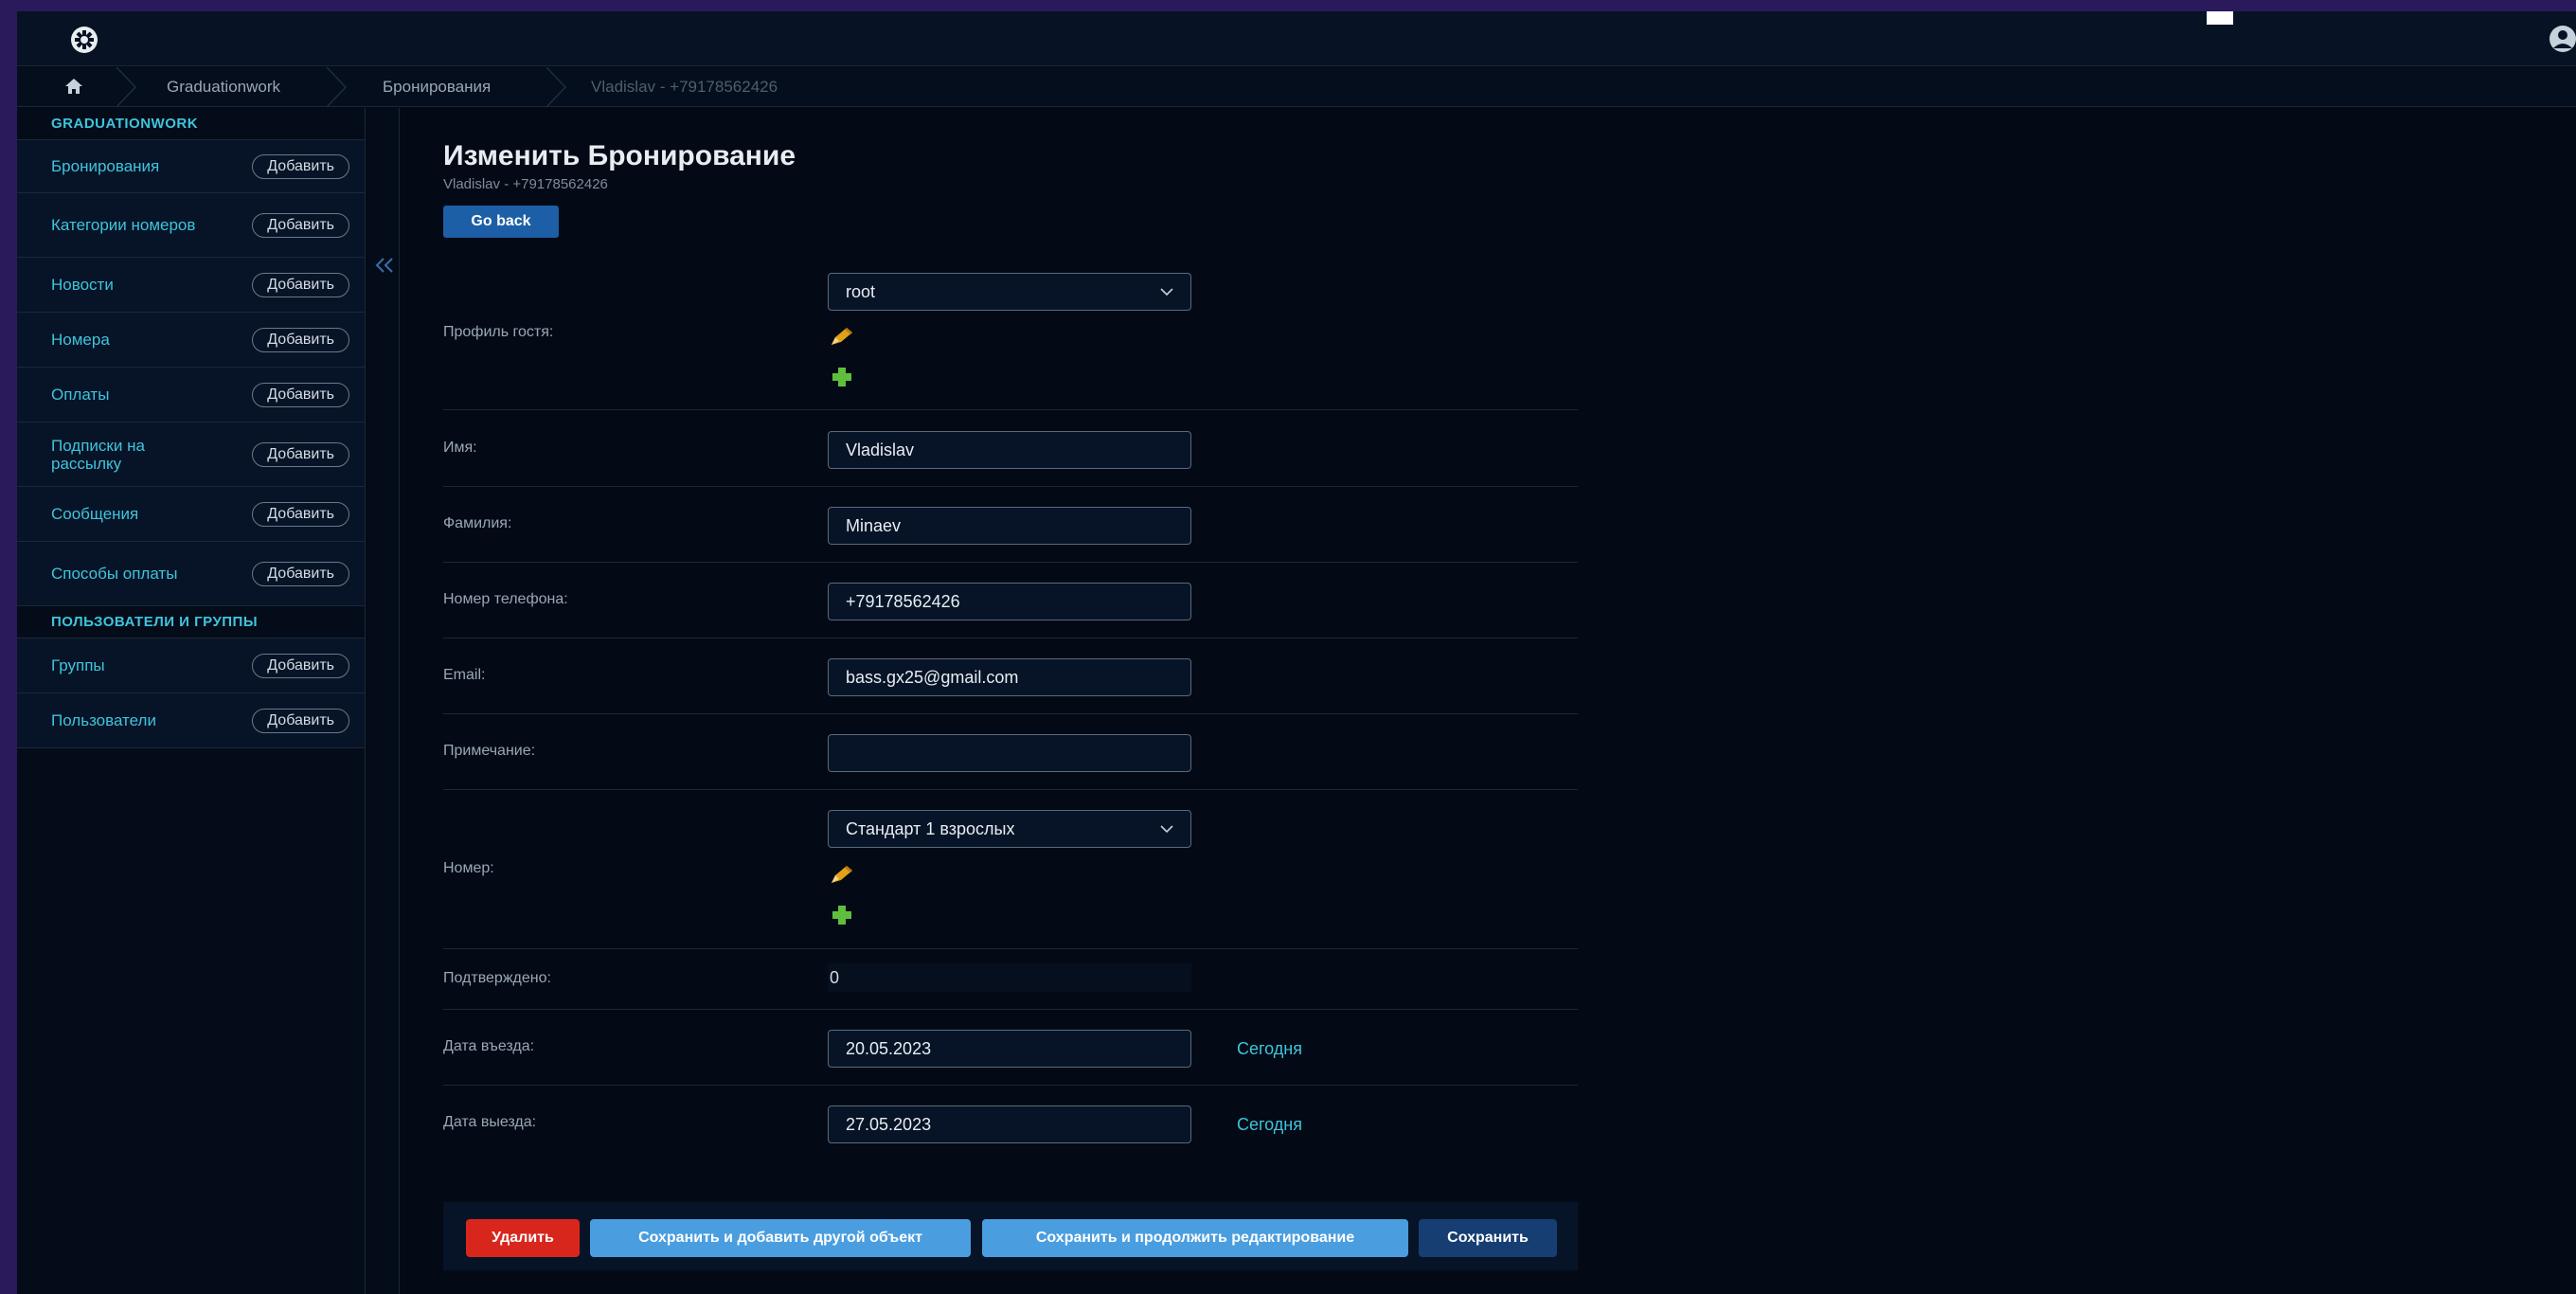 The height and width of the screenshot is (1294, 2576). I want to click on sidebar-item-label: Новости, so click(82, 285).